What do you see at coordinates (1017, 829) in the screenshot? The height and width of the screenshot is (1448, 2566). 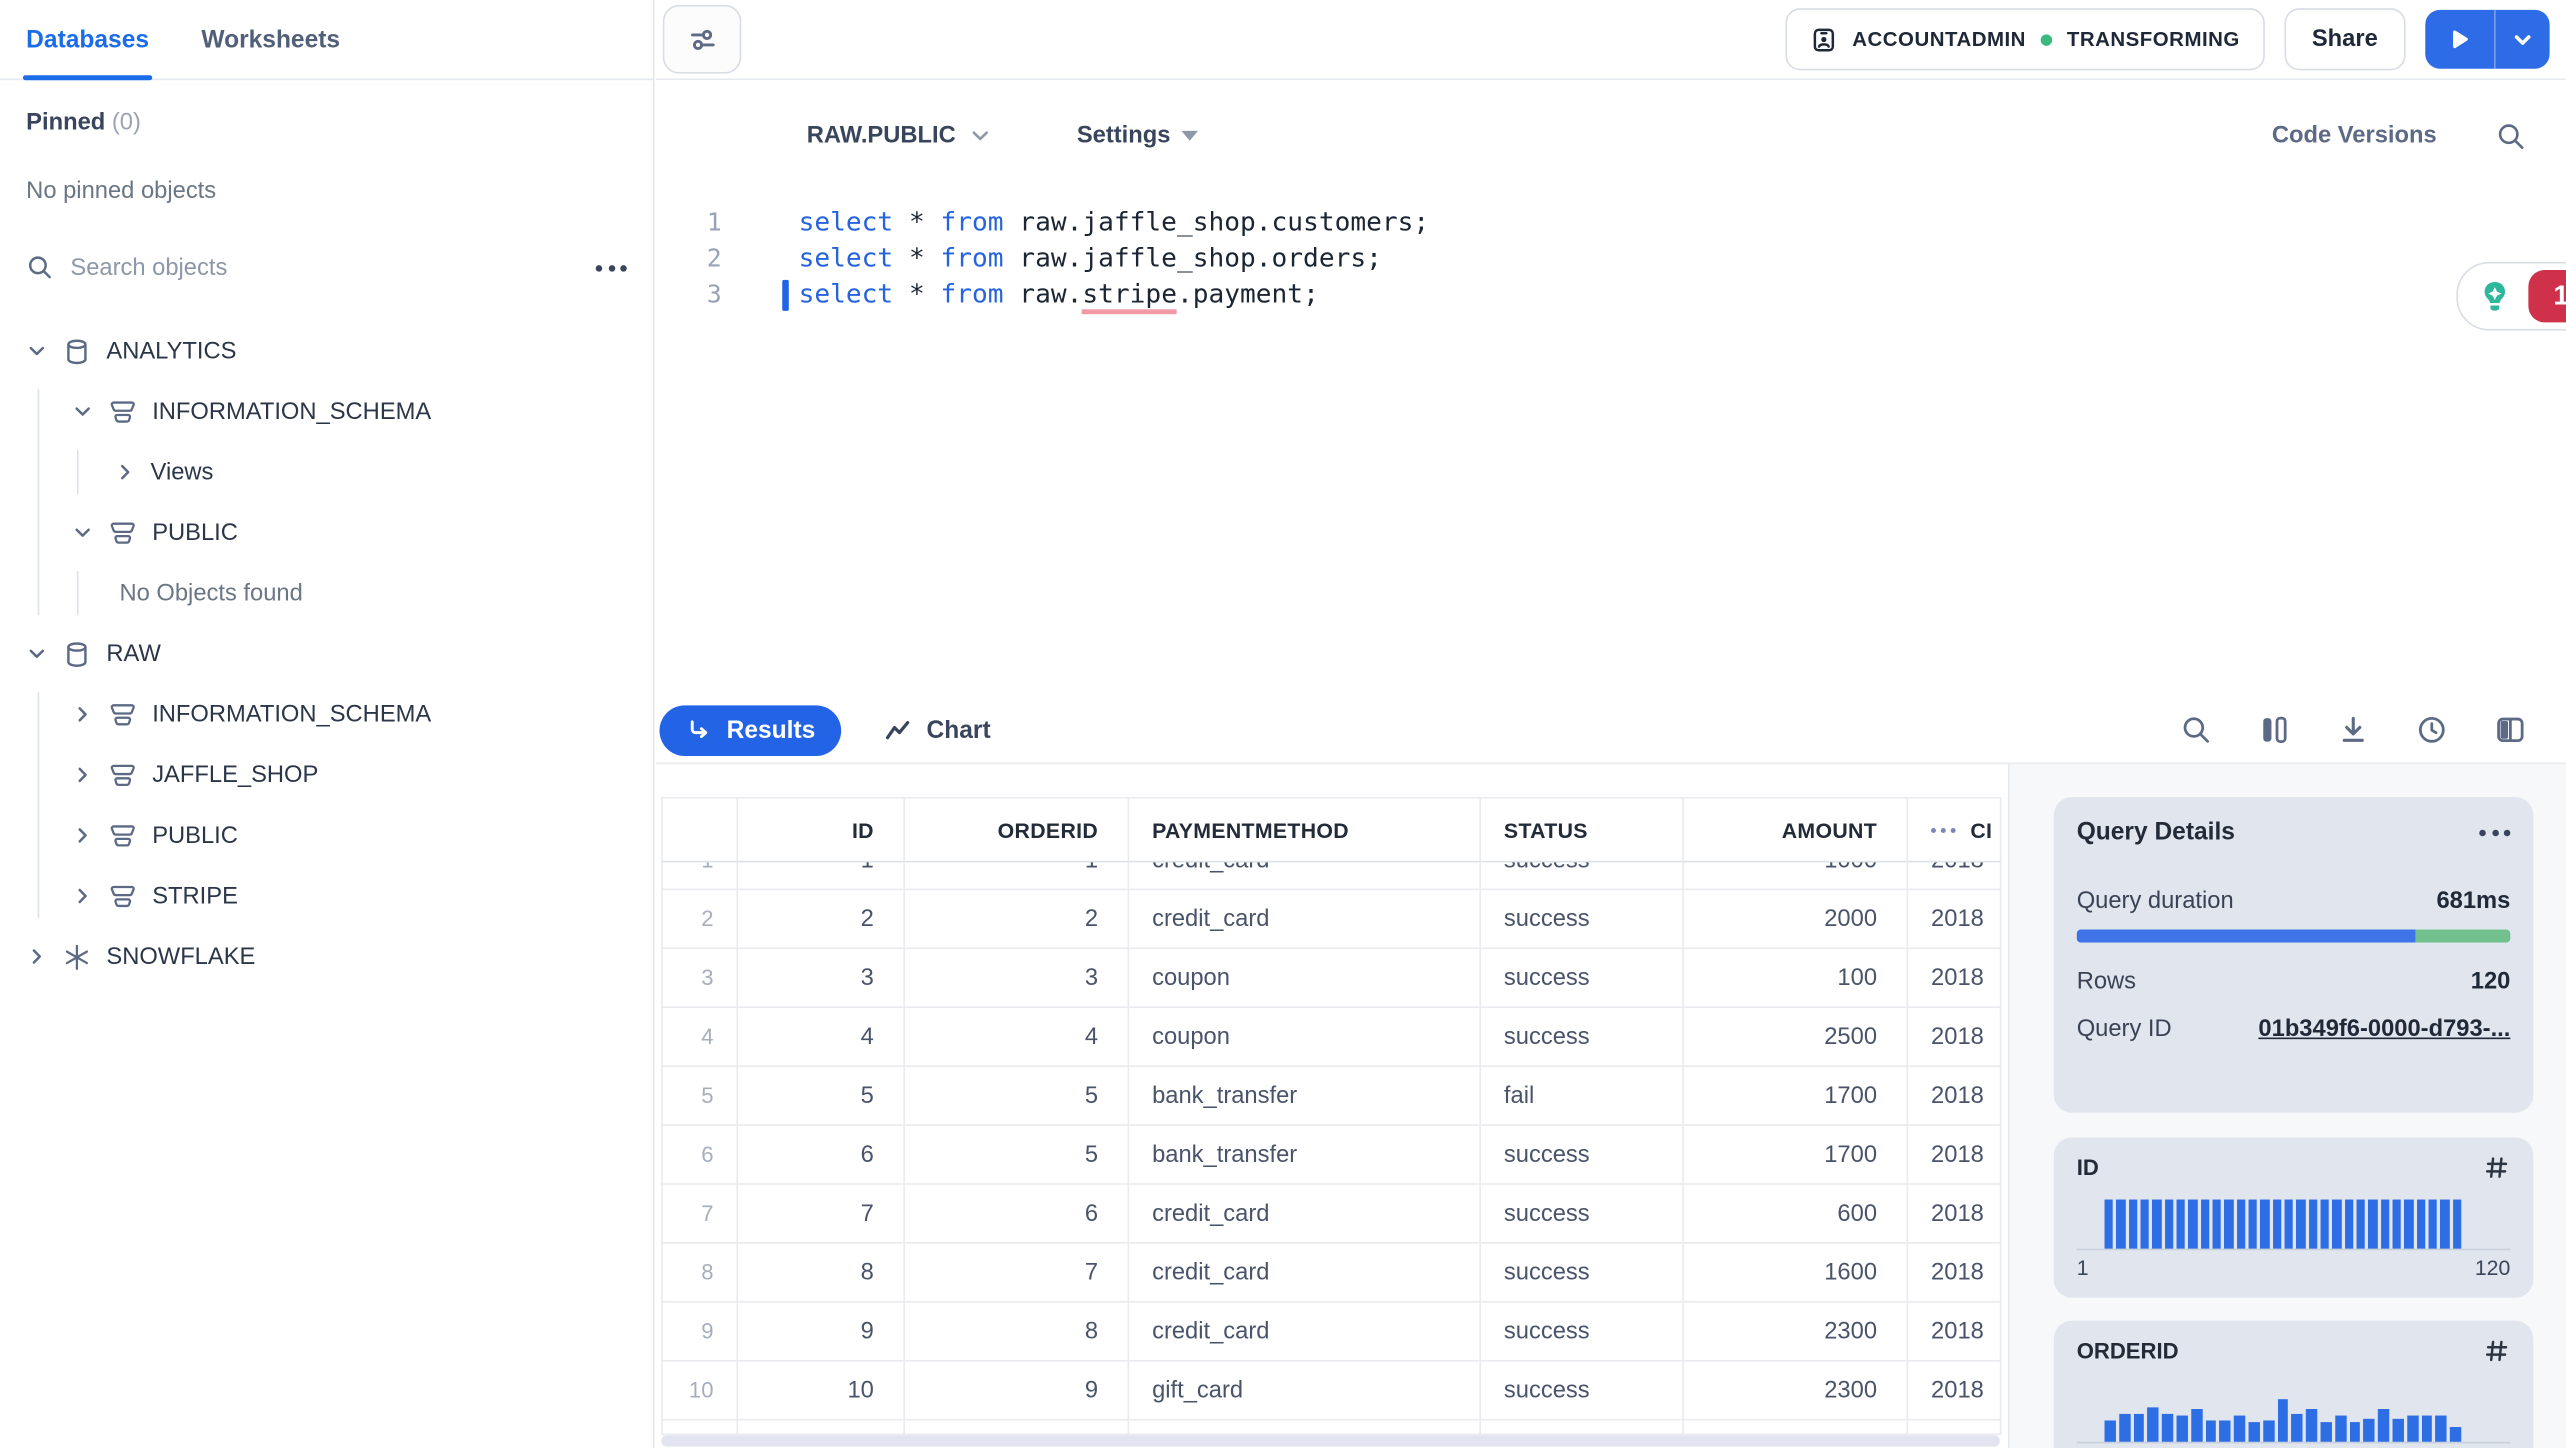 I see `column-header: ORDERID` at bounding box center [1017, 829].